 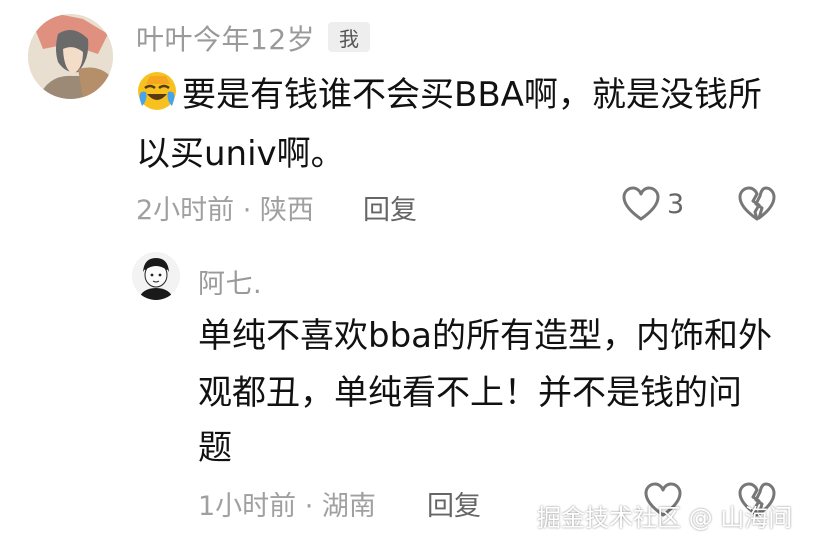 I want to click on like-count: 3, so click(x=676, y=204).